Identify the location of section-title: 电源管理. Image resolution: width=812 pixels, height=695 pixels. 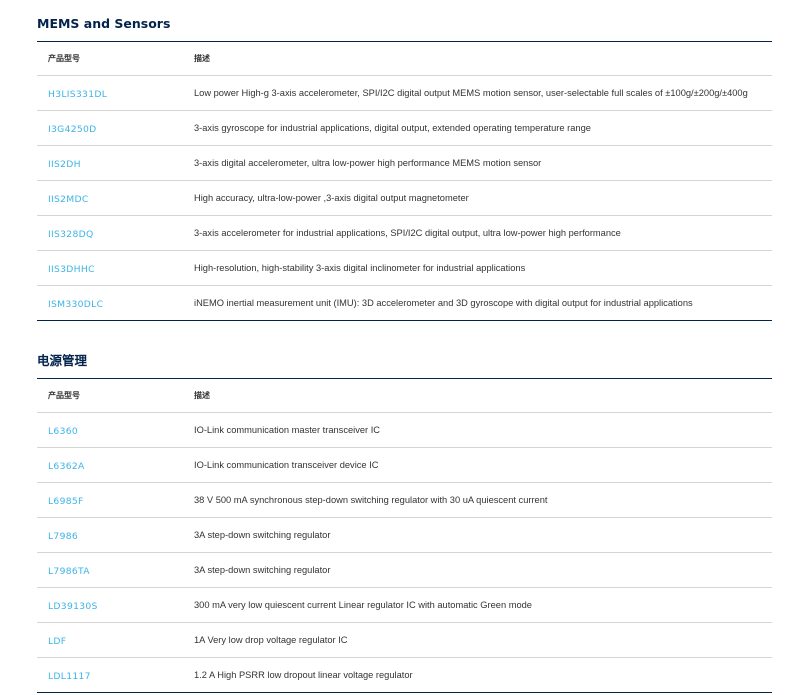
(62, 360).